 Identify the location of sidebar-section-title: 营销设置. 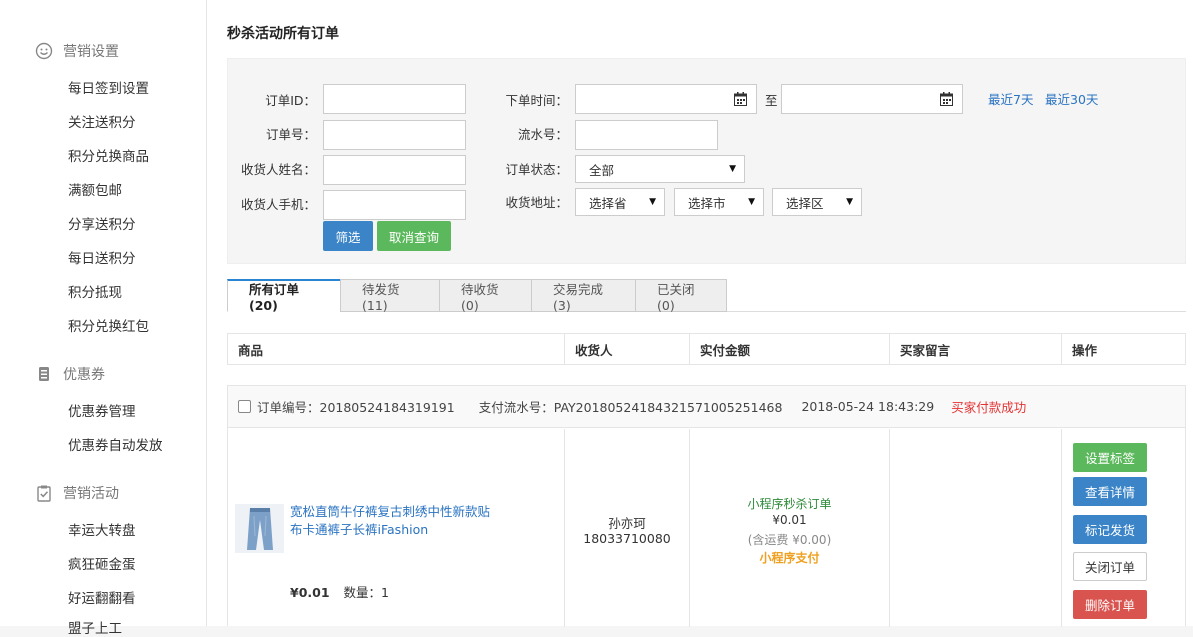
(91, 52).